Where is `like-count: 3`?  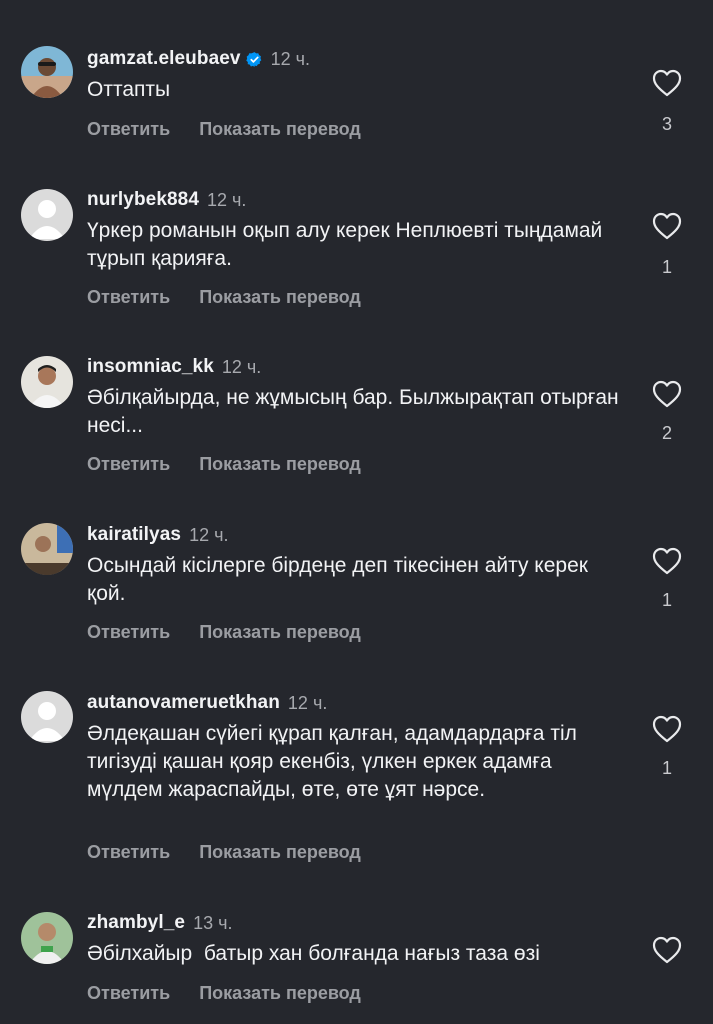
like-count: 3 is located at coordinates (666, 124).